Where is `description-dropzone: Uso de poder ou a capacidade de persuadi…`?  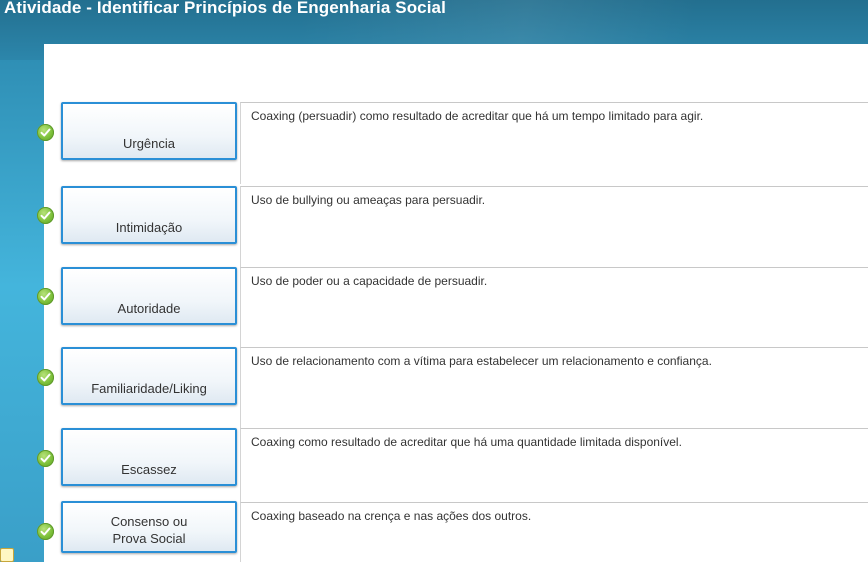
description-dropzone: Uso de poder ou a capacidade de persuadi… is located at coordinates (554, 308).